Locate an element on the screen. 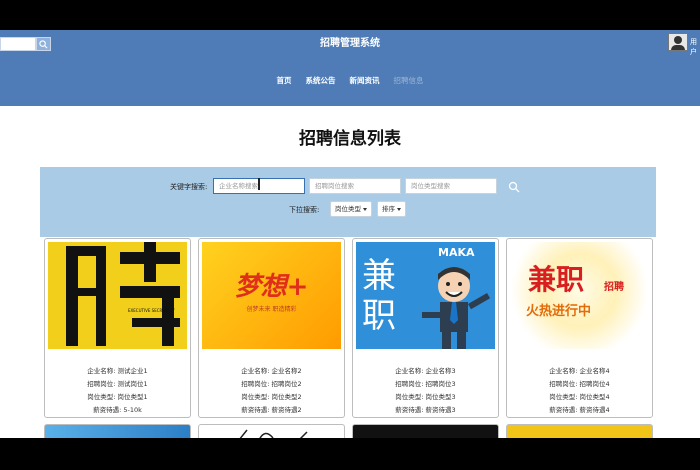  brand-logo: MAKA is located at coordinates (456, 252).